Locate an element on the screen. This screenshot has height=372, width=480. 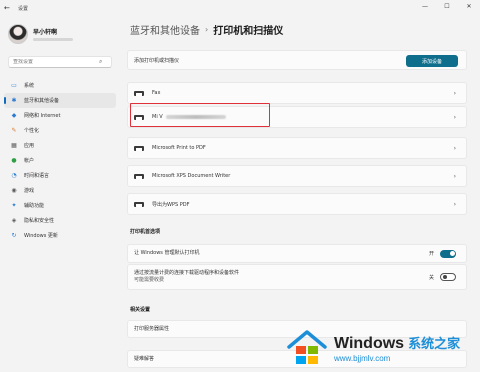
breadcrumb-parent: 蓝牙和其他设备 is located at coordinates (165, 29).